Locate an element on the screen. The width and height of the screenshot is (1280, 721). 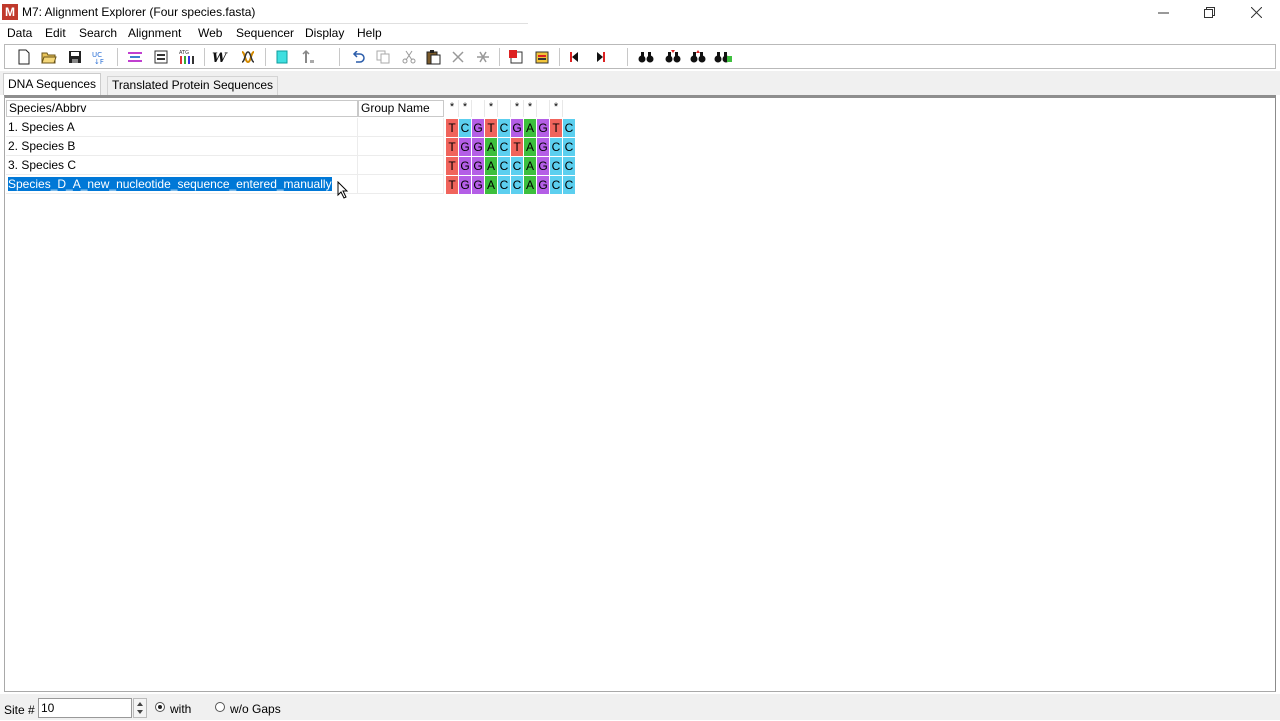
site-number-input: 10 is located at coordinates (85, 708).